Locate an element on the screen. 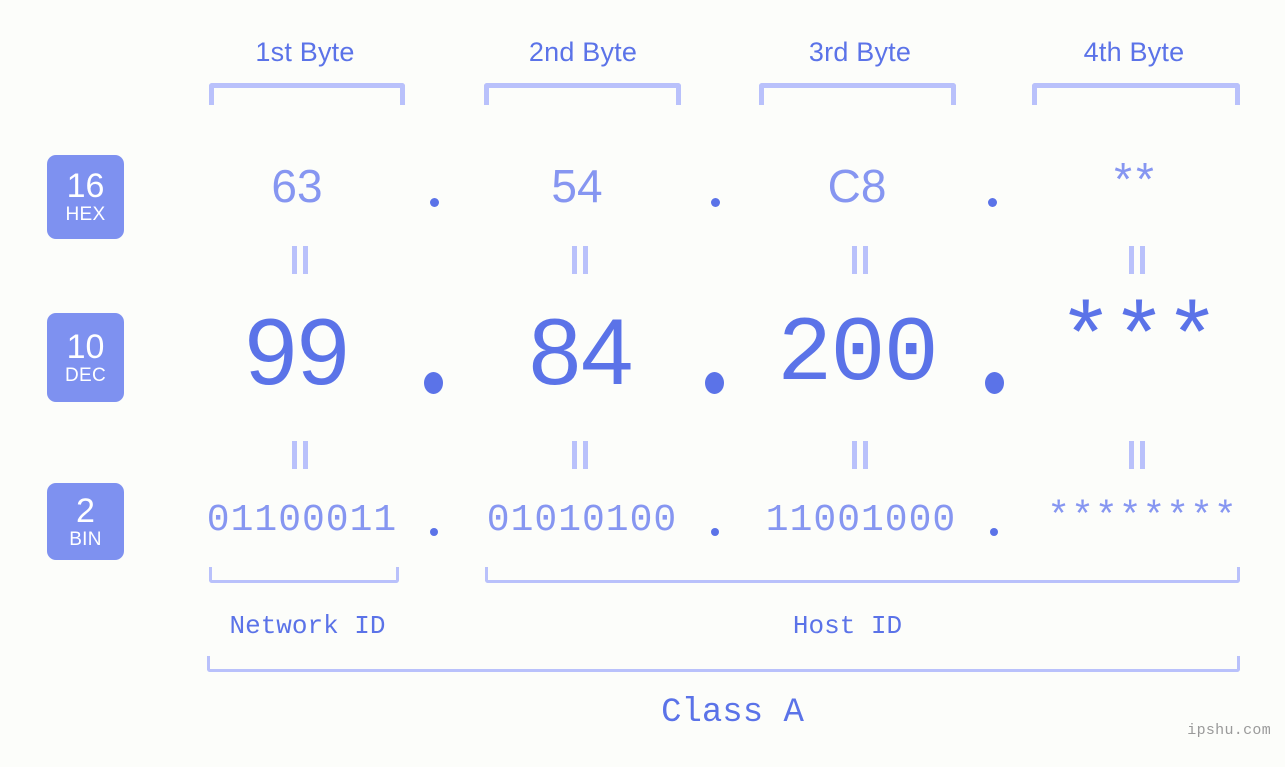 This screenshot has width=1285, height=767. watermark: ipshu.com is located at coordinates (1229, 730).